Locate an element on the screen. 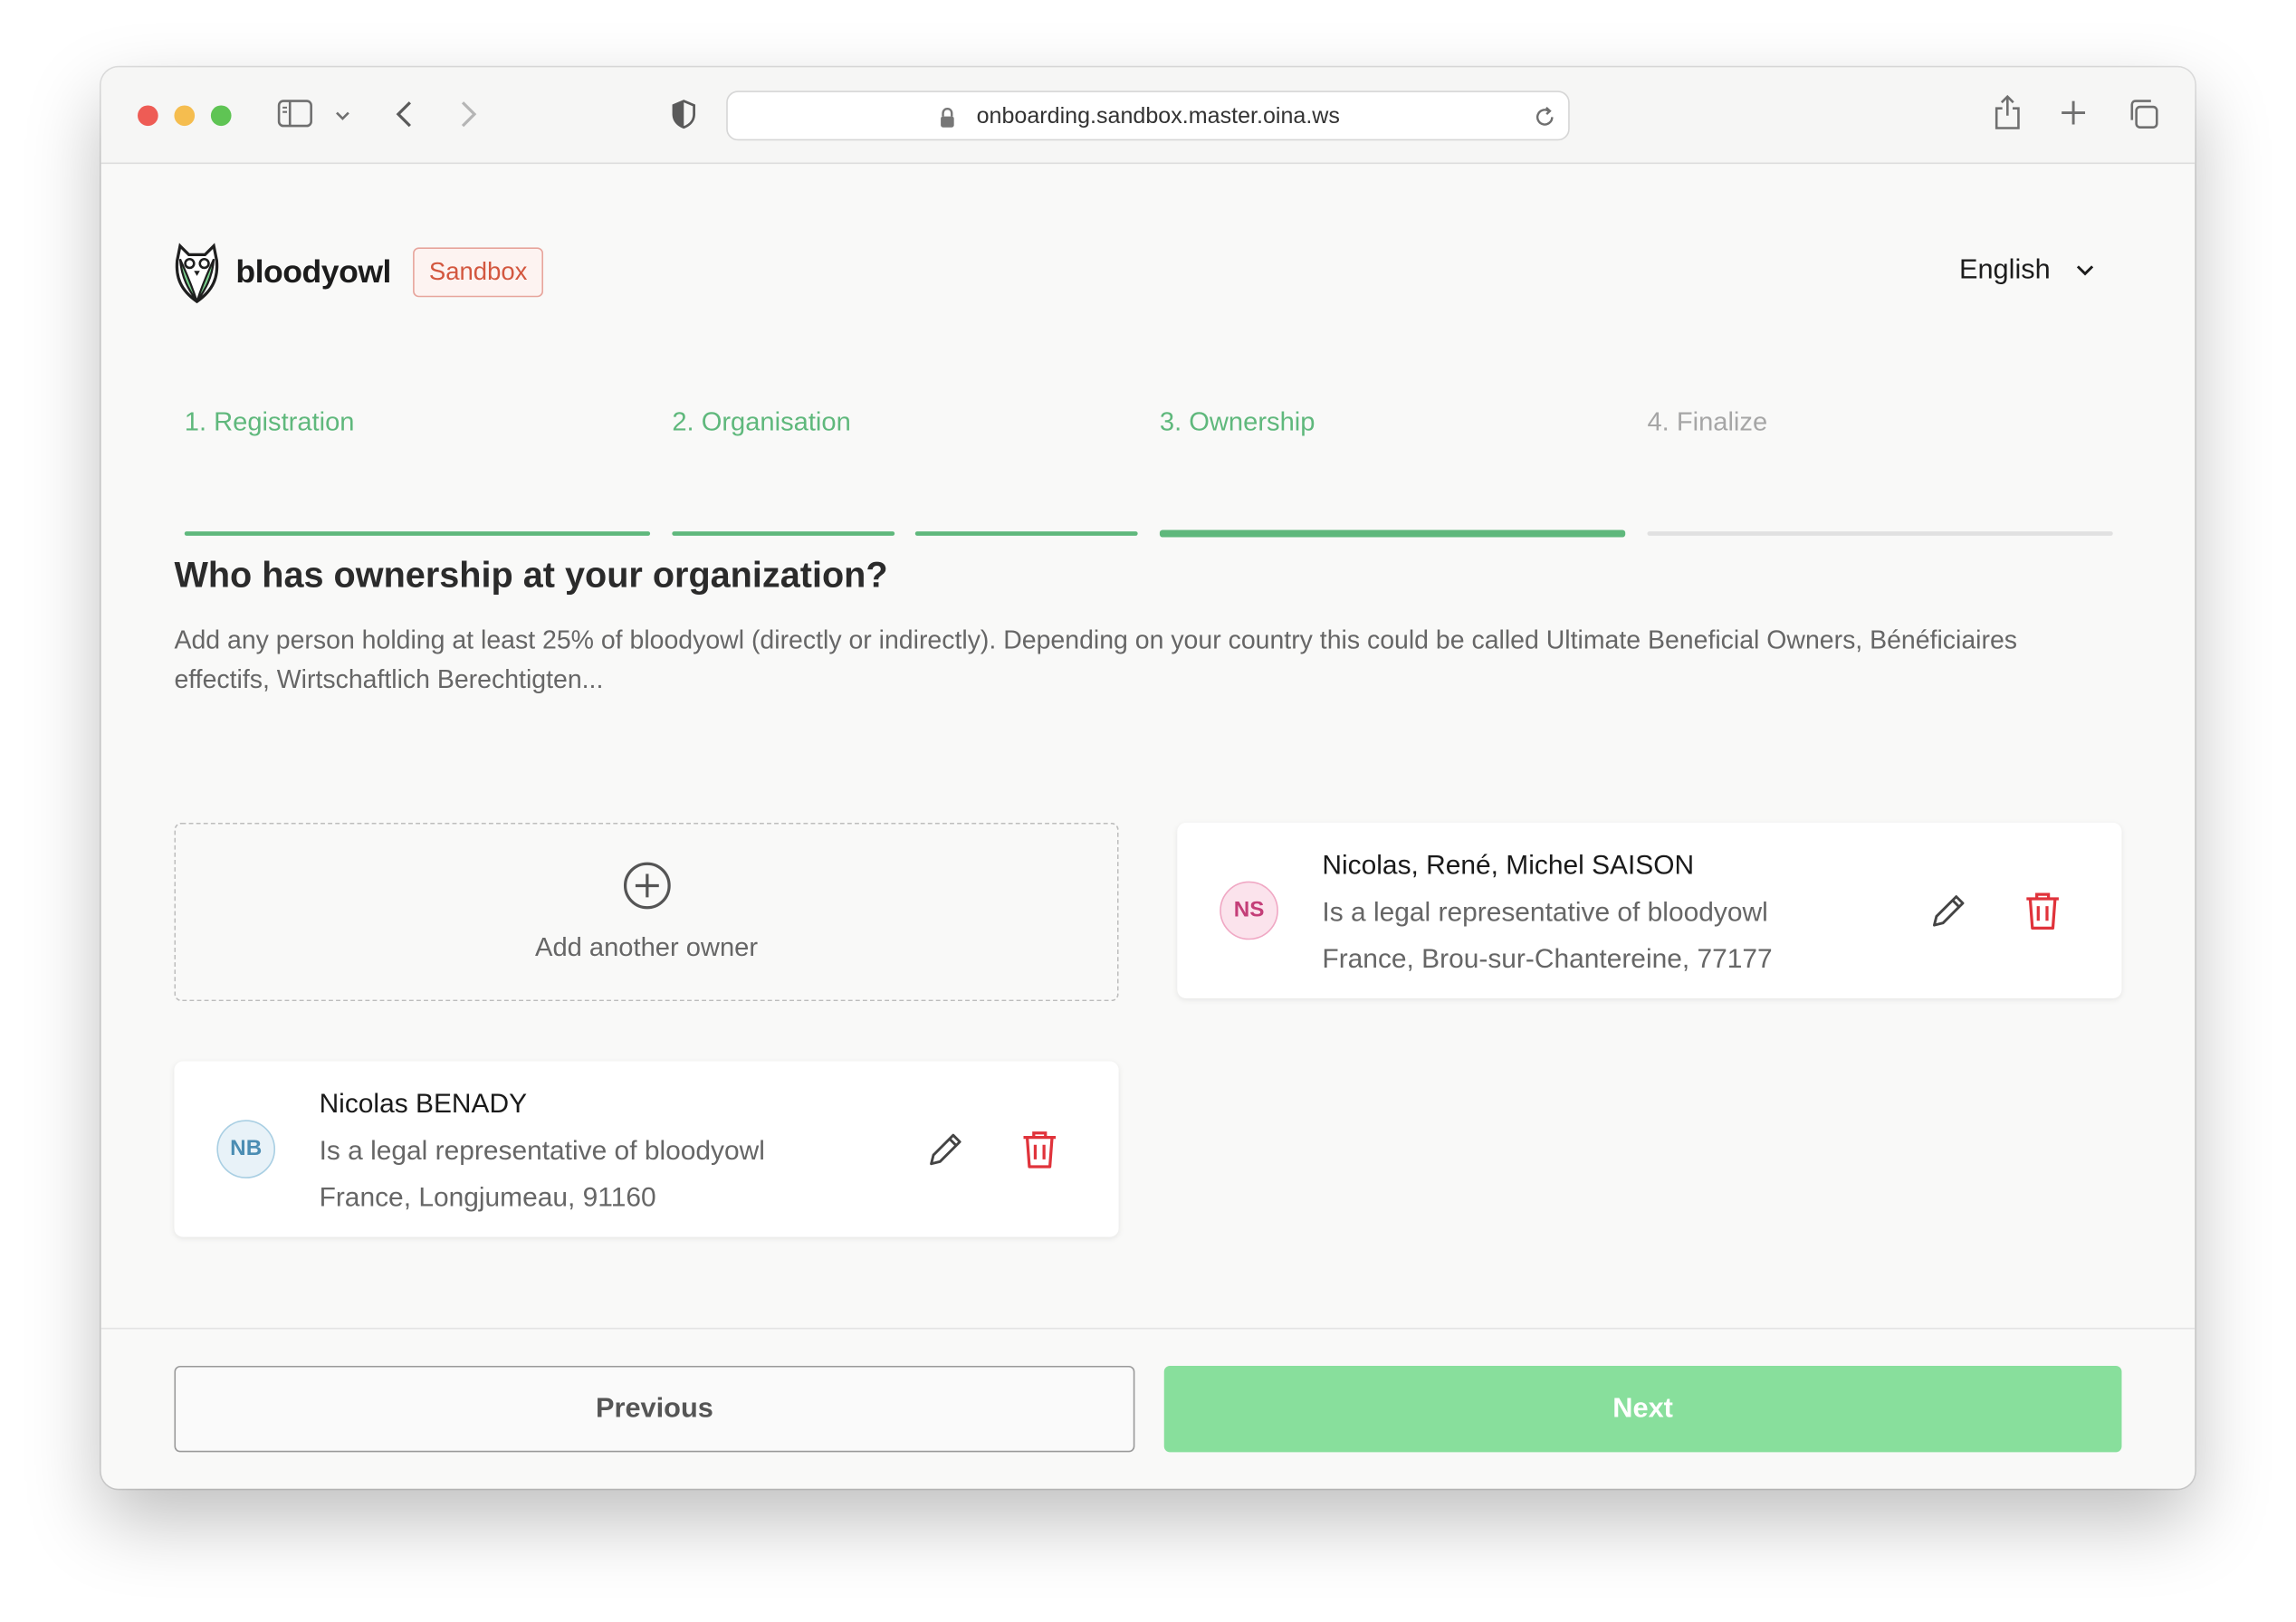  brand-name: bloodyowl is located at coordinates (313, 272).